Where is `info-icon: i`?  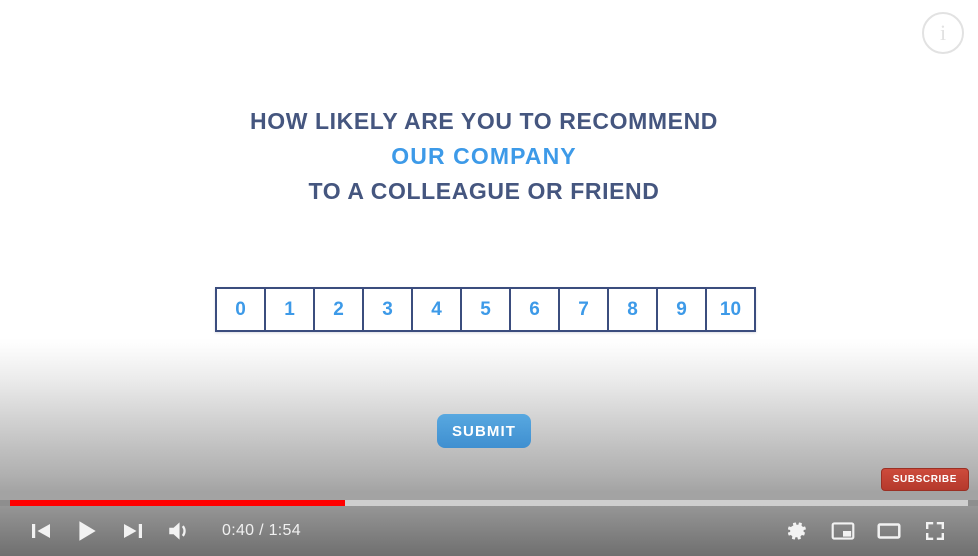
info-icon: i is located at coordinates (943, 33).